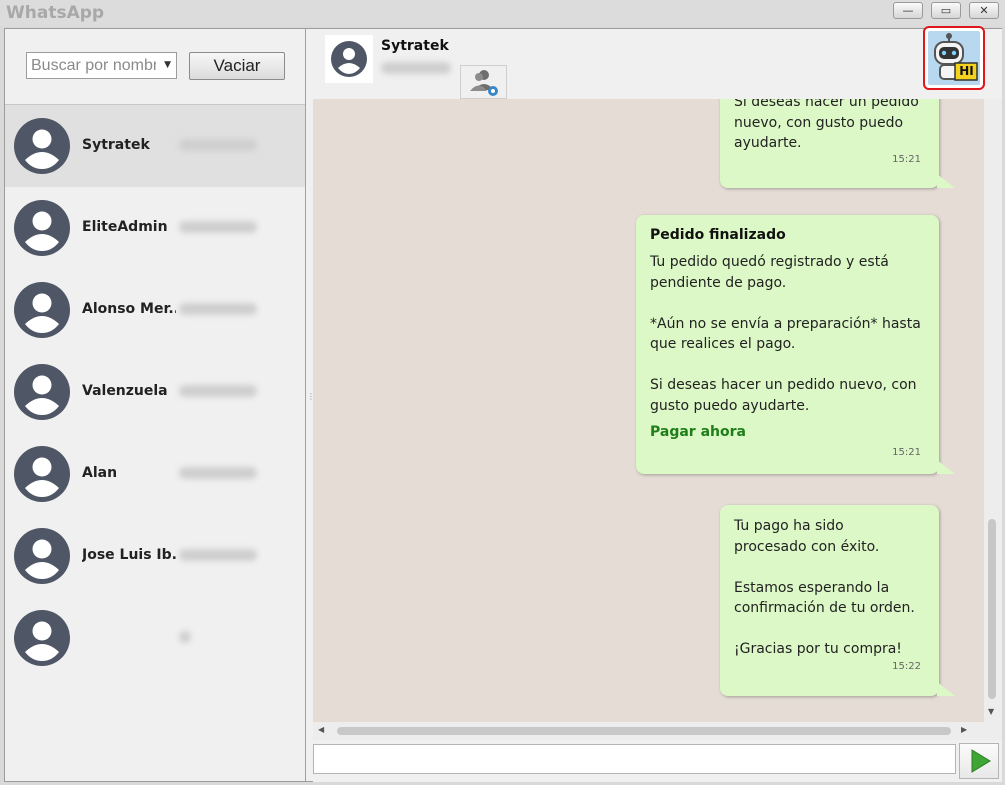 This screenshot has height=785, width=1005. What do you see at coordinates (991, 711) in the screenshot?
I see `scroll-down-arrow-icon: ▼` at bounding box center [991, 711].